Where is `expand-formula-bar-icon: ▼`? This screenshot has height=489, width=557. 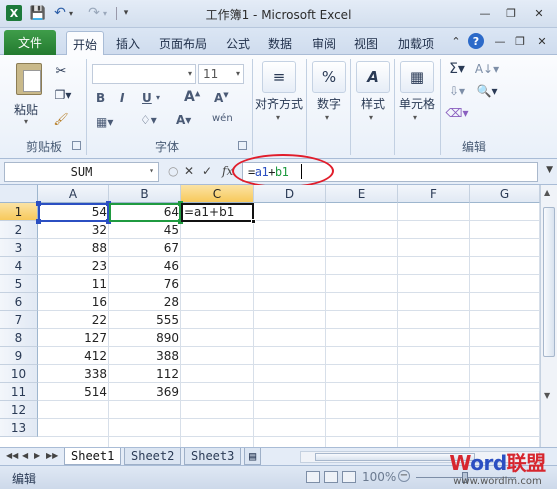 expand-formula-bar-icon: ▼ is located at coordinates (549, 170).